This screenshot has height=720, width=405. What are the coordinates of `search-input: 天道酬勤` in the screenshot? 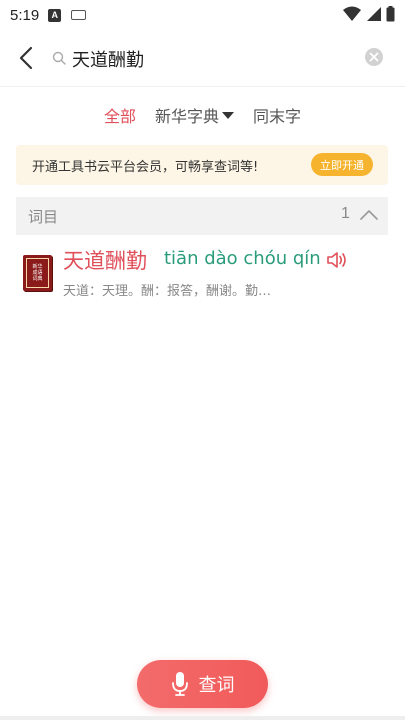 It's located at (108, 59).